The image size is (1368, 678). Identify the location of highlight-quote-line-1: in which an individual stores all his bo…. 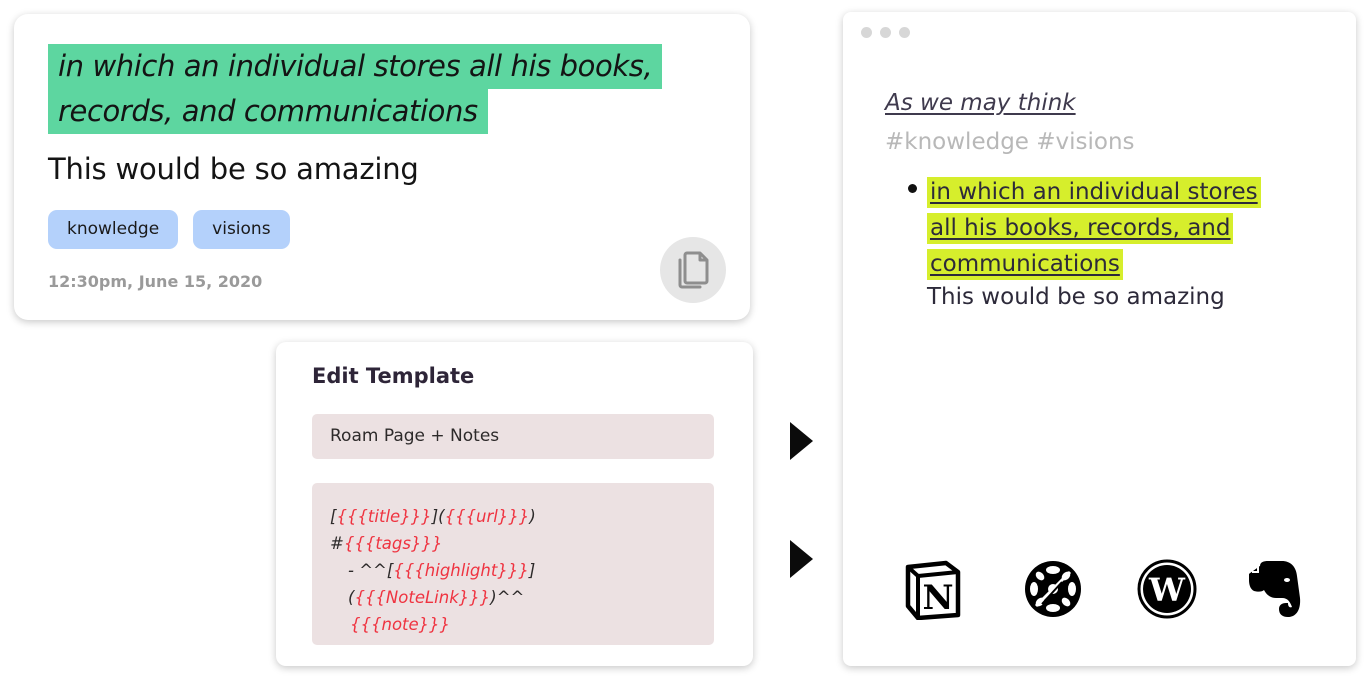
(355, 66).